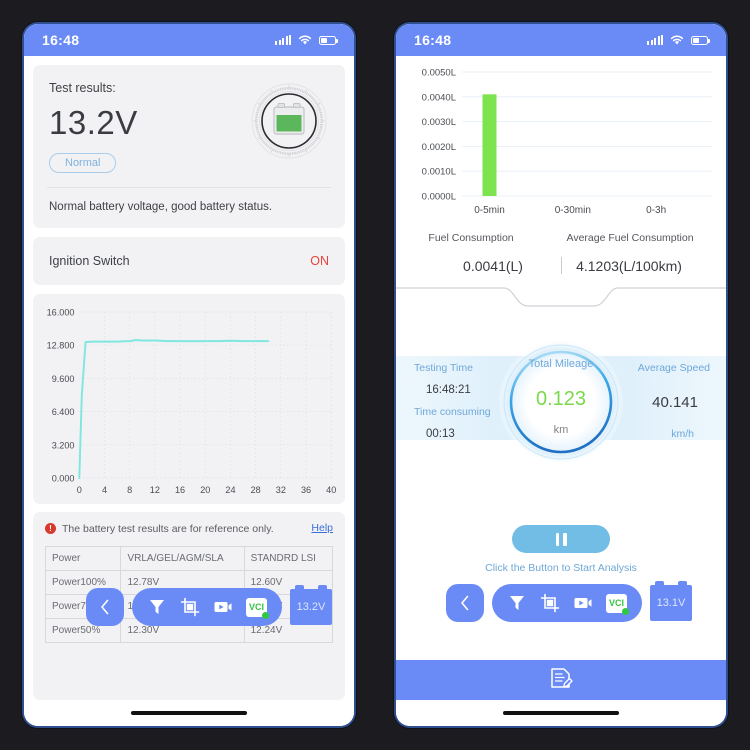 This screenshot has width=750, height=750. What do you see at coordinates (180, 490) in the screenshot?
I see `svg-text: 16` at bounding box center [180, 490].